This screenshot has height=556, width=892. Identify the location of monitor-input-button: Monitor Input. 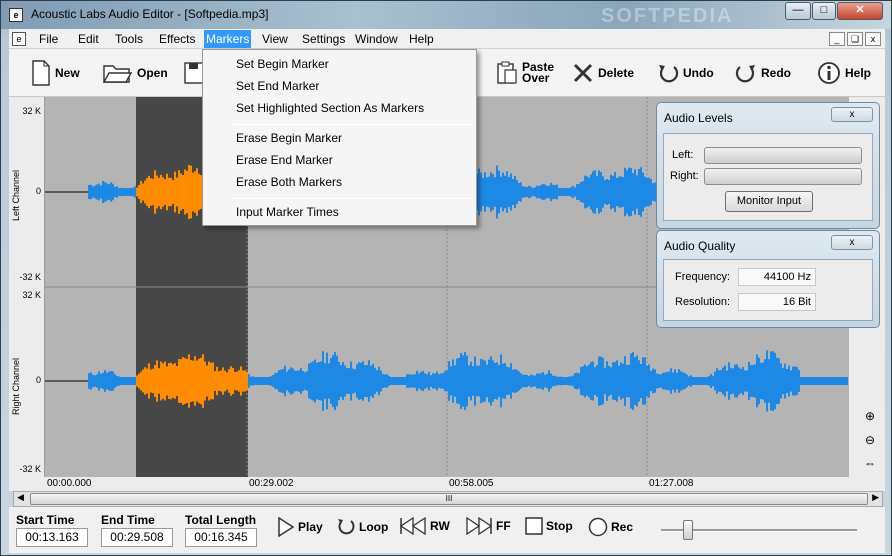
(769, 201).